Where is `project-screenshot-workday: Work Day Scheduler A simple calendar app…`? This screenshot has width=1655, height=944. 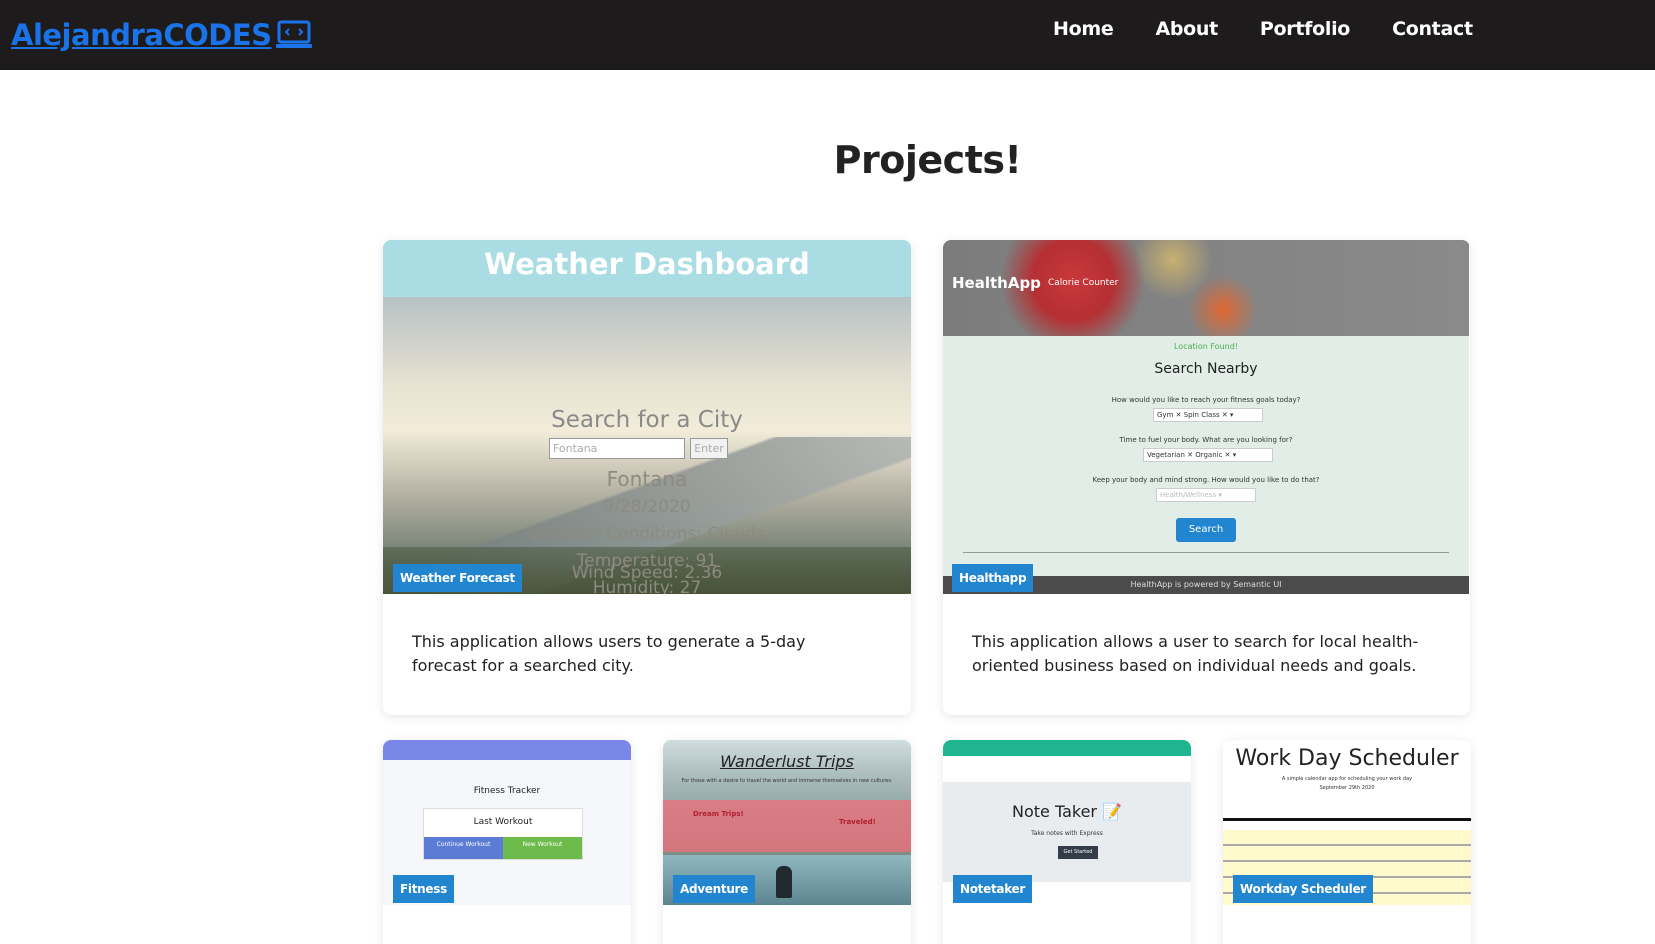
project-screenshot-workday: Work Day Scheduler A simple calendar app… is located at coordinates (1347, 822).